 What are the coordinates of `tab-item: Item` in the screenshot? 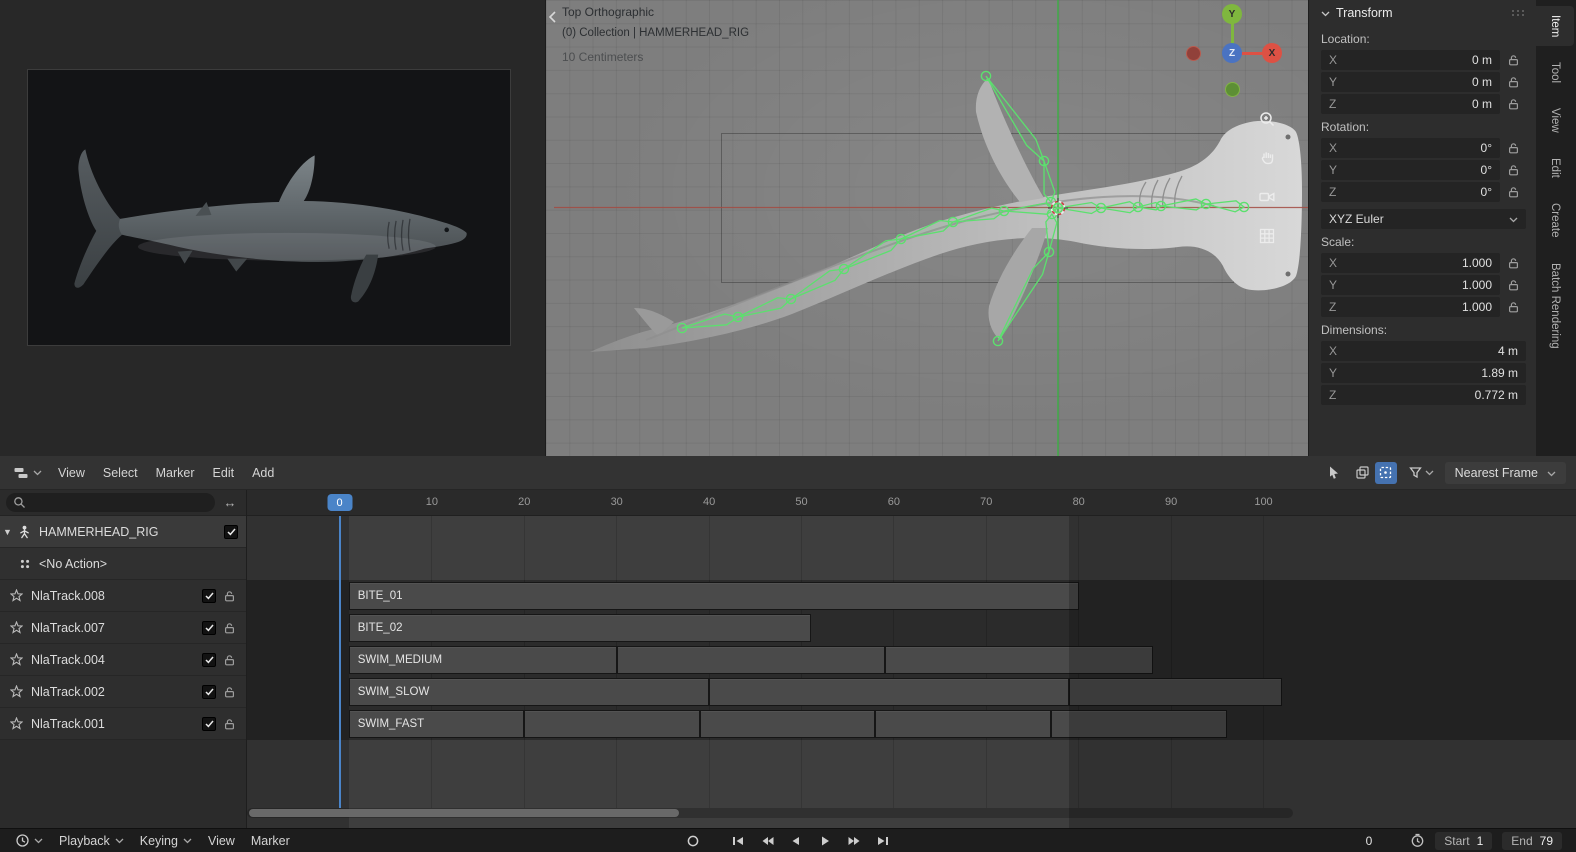 It's located at (1555, 26).